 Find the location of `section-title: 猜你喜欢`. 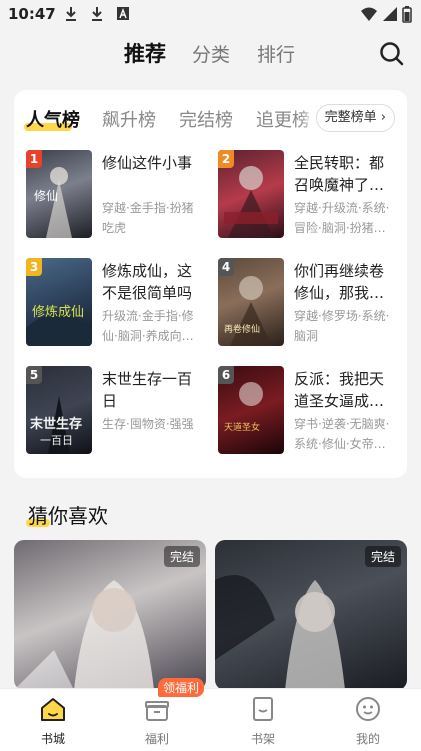

section-title: 猜你喜欢 is located at coordinates (67, 516).